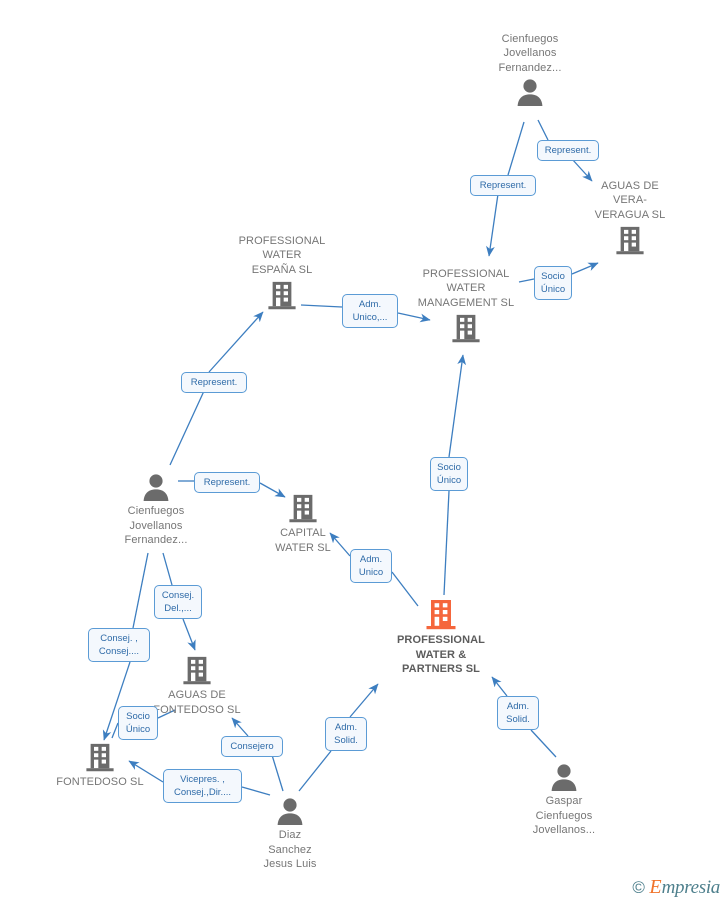  What do you see at coordinates (236, 342) in the screenshot?
I see `edge-n5-n4-b` at bounding box center [236, 342].